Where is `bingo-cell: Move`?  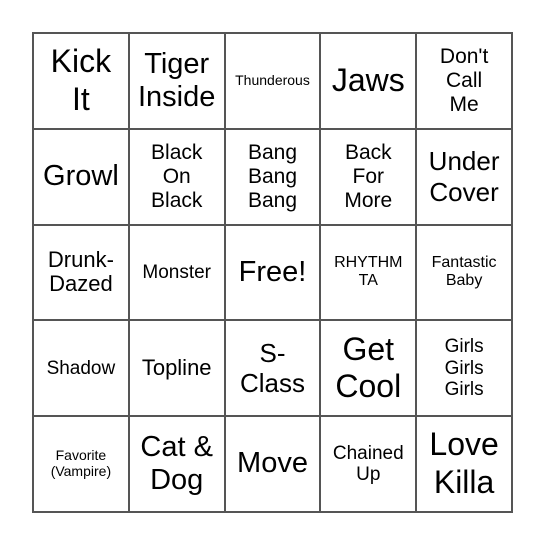
bingo-cell: Move is located at coordinates (273, 465).